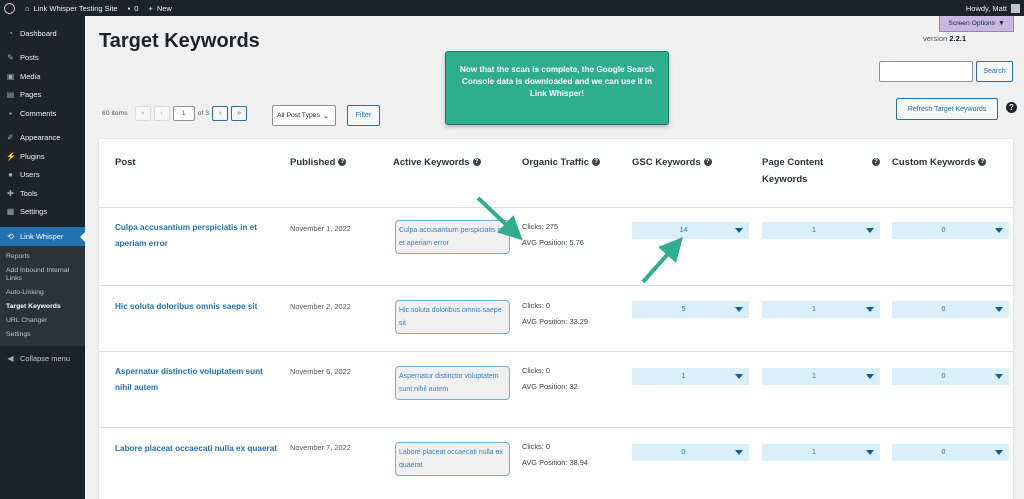 The image size is (1024, 499). What do you see at coordinates (690, 376) in the screenshot?
I see `gsc-keywords-dropdown: 1` at bounding box center [690, 376].